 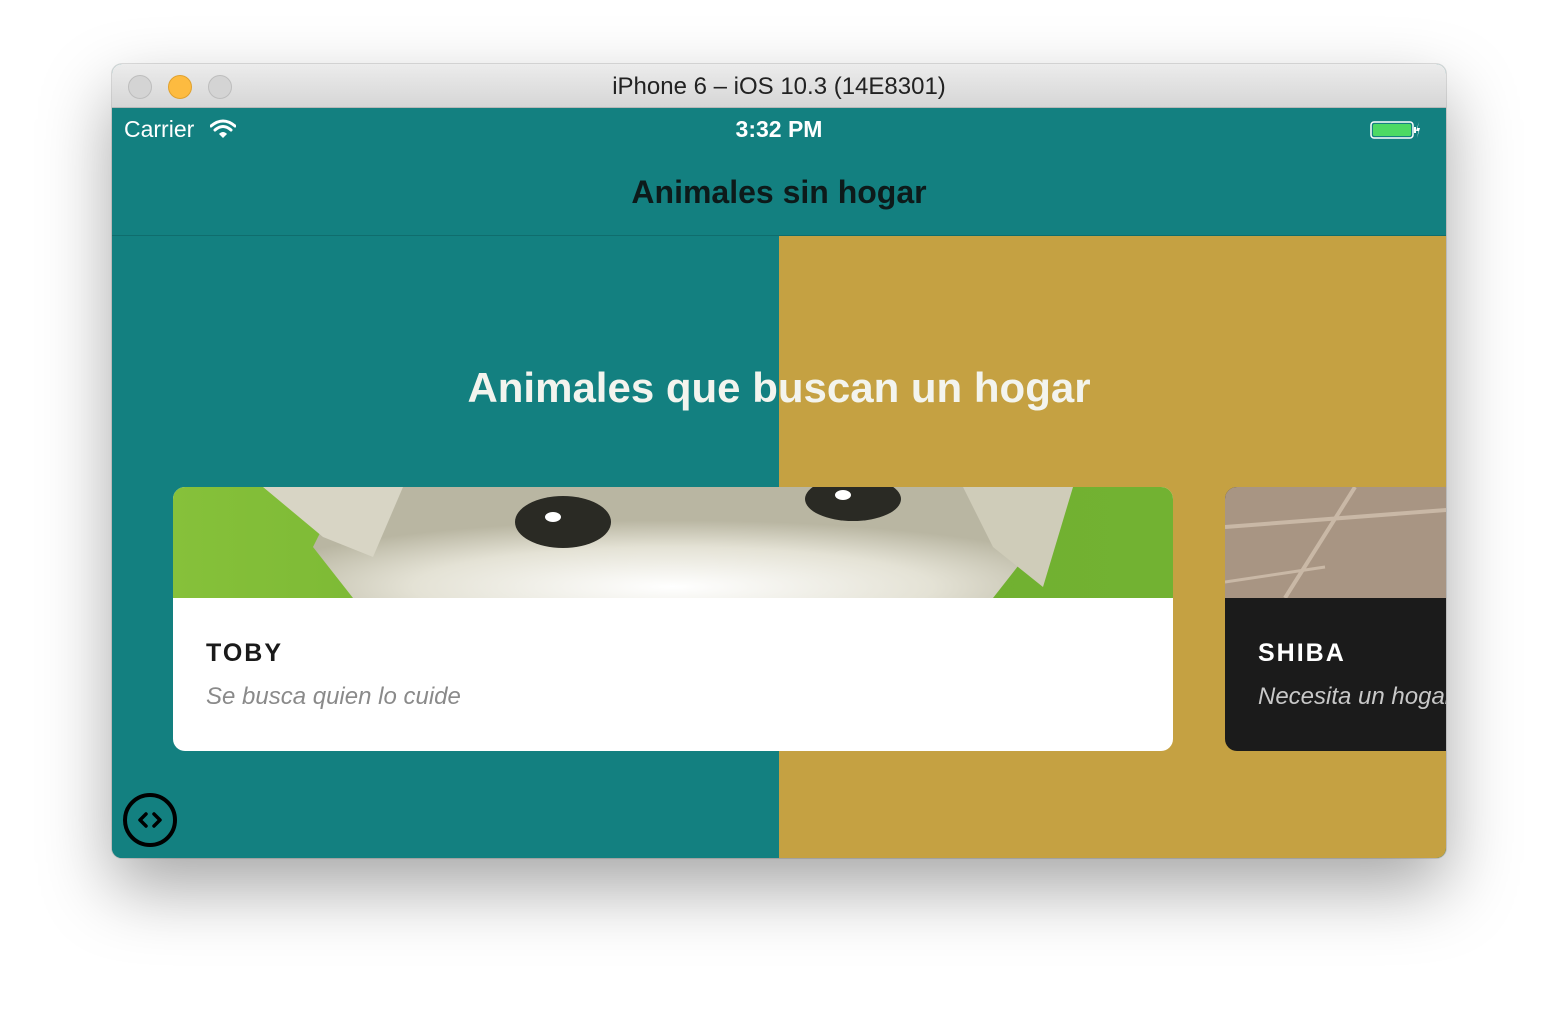 I want to click on section-headline: Animales que buscan un hogar, so click(x=779, y=387).